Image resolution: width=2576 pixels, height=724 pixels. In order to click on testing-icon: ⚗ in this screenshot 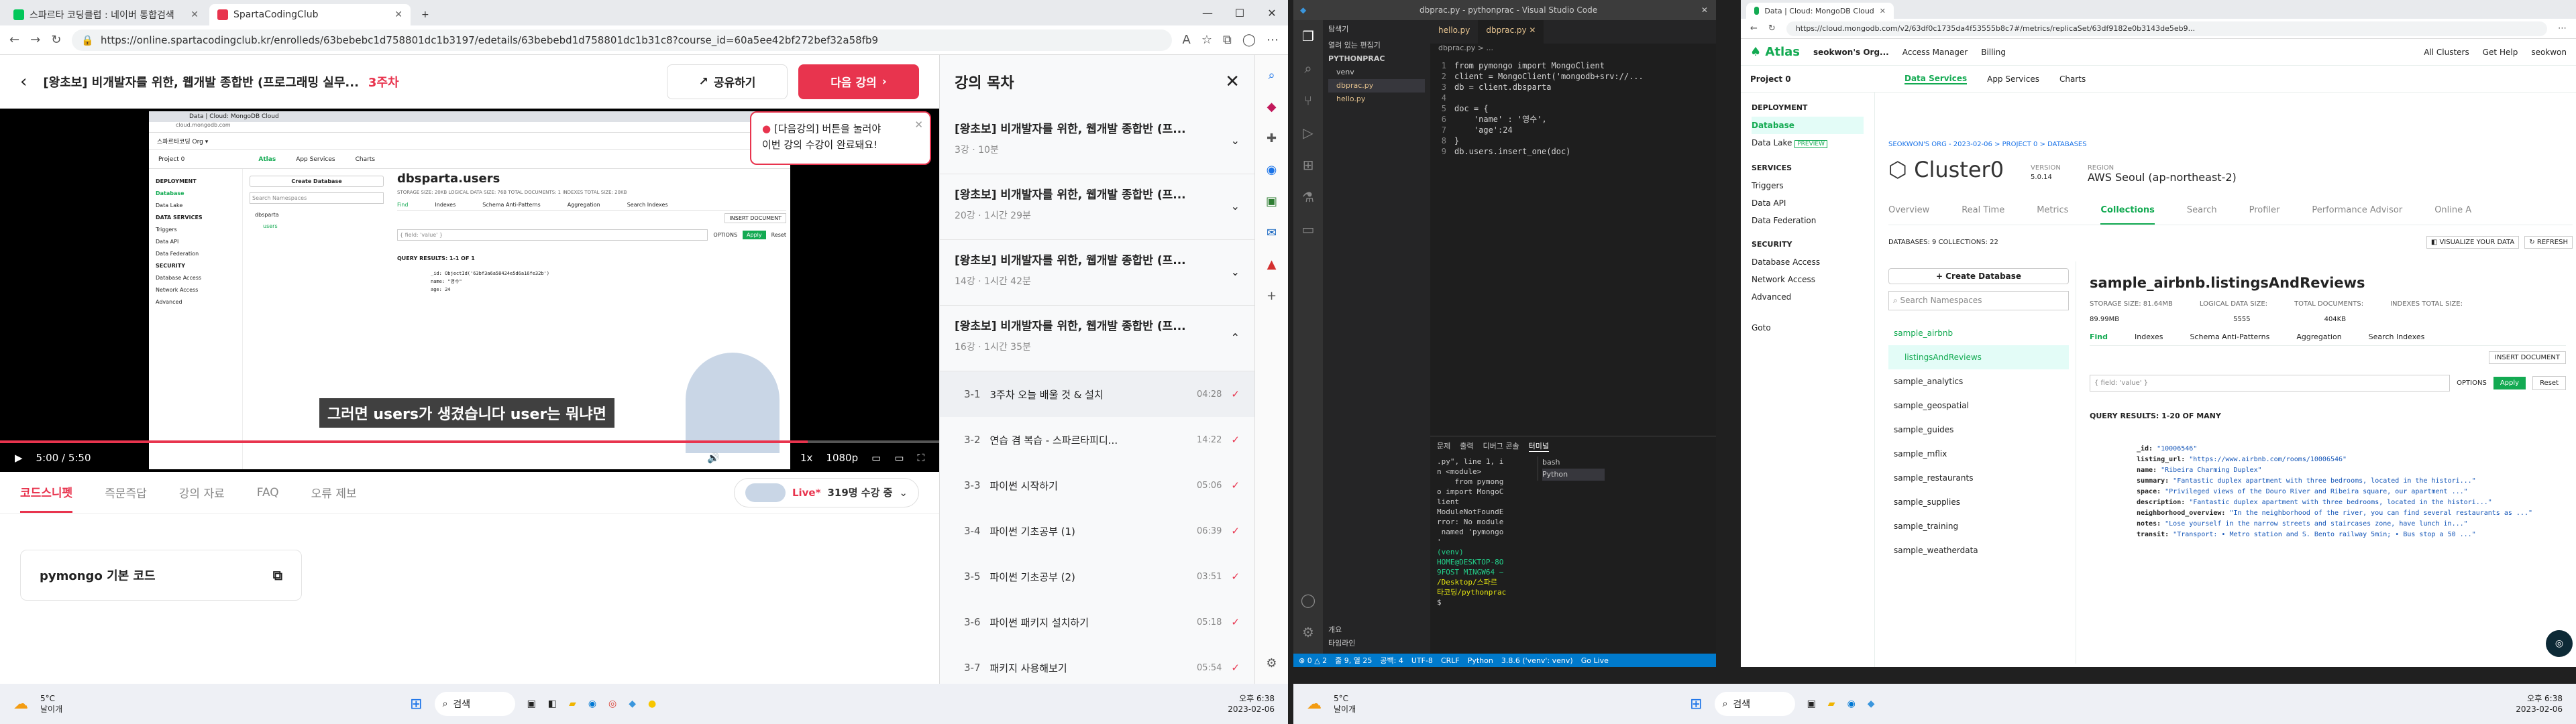, I will do `click(1308, 197)`.